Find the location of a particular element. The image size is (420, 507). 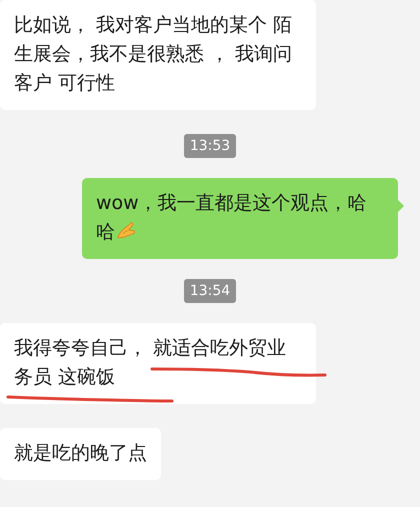

bubble-tail is located at coordinates (401, 206).